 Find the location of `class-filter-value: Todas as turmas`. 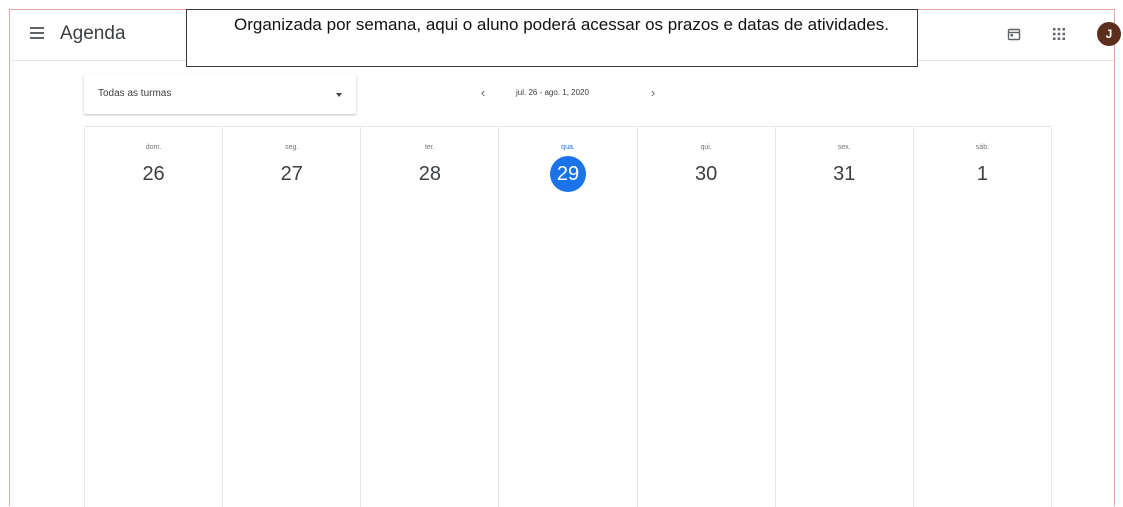

class-filter-value: Todas as turmas is located at coordinates (135, 93).